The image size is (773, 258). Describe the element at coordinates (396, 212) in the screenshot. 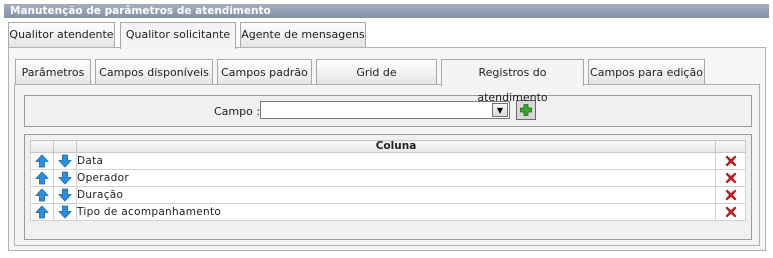

I see `row-column-name: Tipo de acompanhamento` at that location.